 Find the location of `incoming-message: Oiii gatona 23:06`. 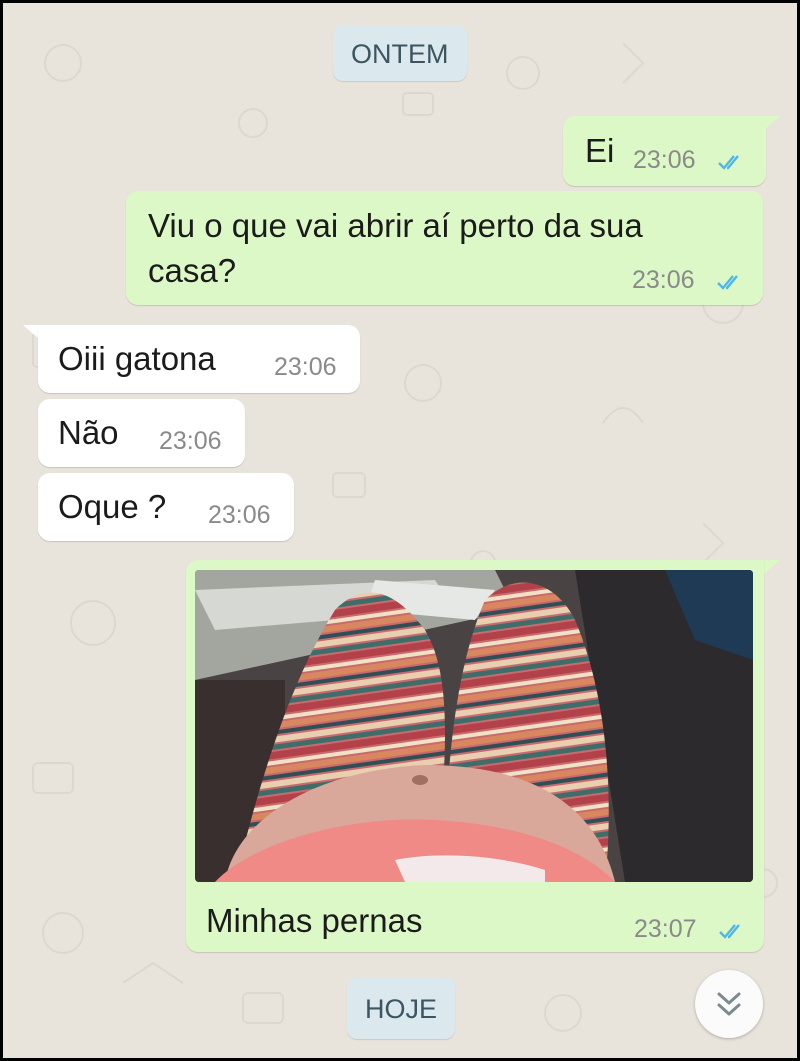

incoming-message: Oiii gatona 23:06 is located at coordinates (199, 359).